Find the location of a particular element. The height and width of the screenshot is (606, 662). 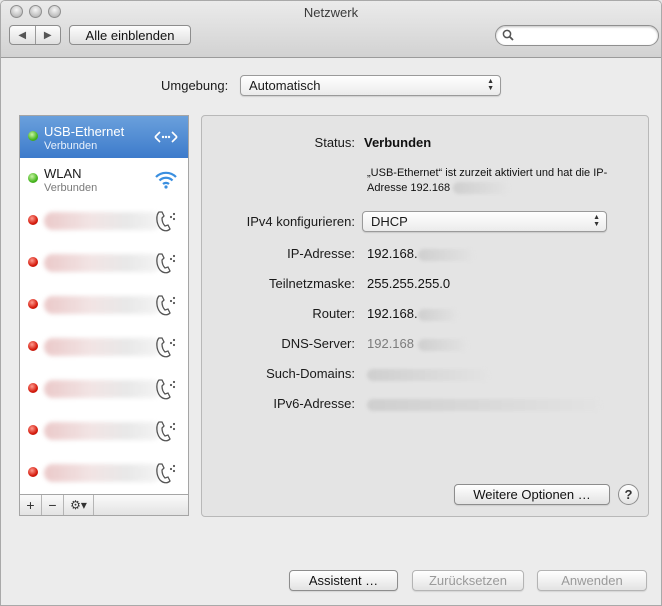

help-button: ? is located at coordinates (628, 494).